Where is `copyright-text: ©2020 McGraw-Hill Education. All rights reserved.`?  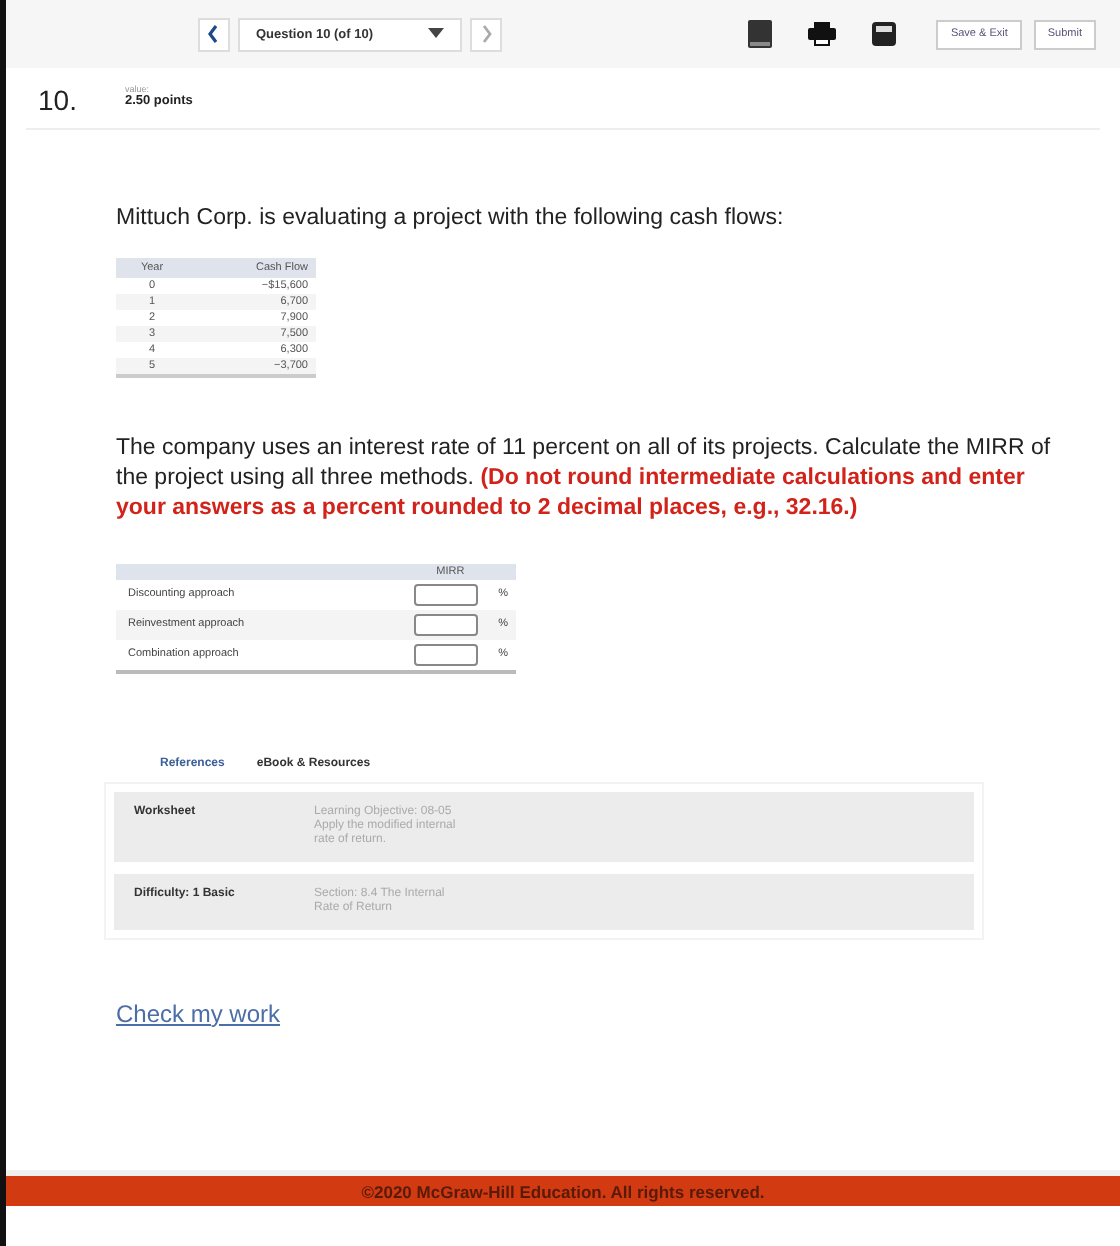 copyright-text: ©2020 McGraw-Hill Education. All rights reserved. is located at coordinates (563, 1191).